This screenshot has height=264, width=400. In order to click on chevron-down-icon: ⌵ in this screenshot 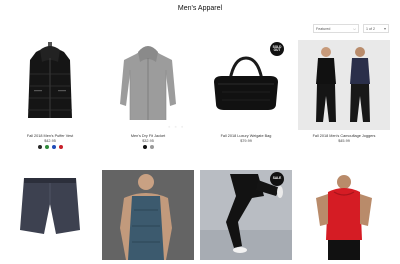, I will do `click(354, 28)`.